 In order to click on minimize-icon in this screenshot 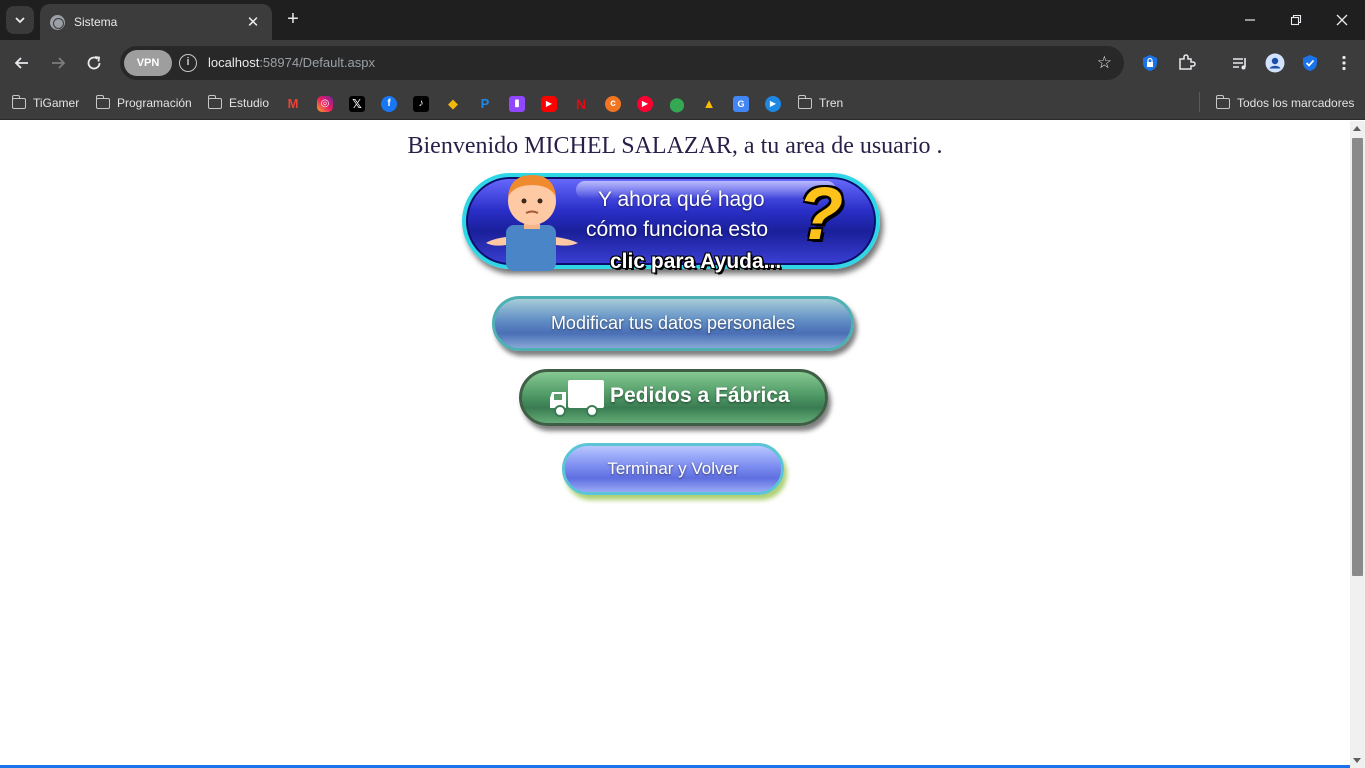, I will do `click(1250, 20)`.